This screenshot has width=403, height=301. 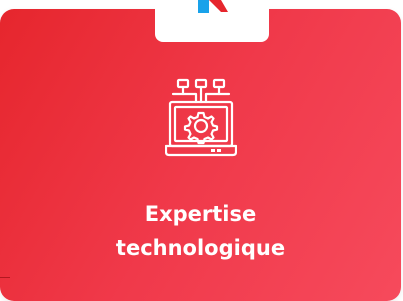 I want to click on k-logo-icon, so click(x=213, y=6).